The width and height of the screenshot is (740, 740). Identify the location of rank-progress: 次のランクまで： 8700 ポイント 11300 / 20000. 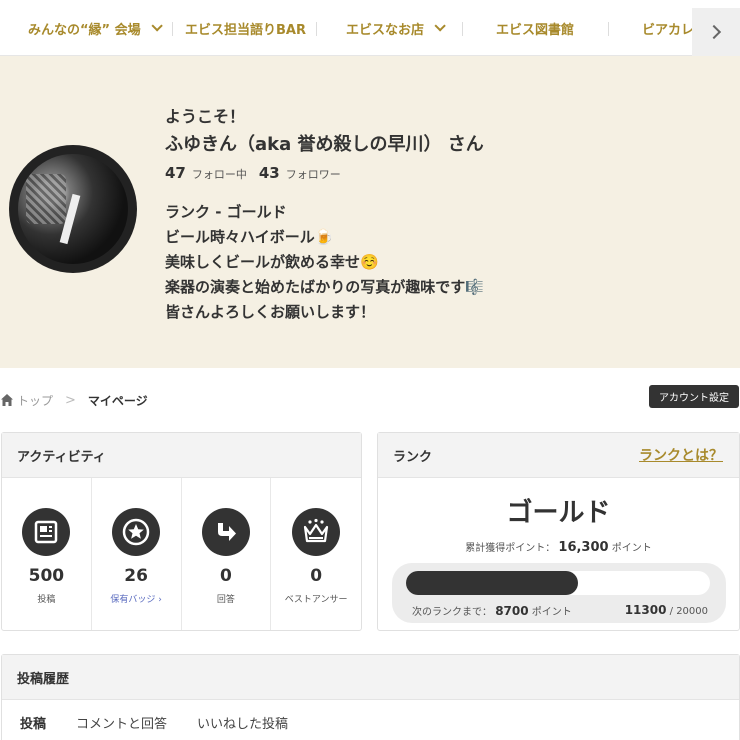
(559, 593).